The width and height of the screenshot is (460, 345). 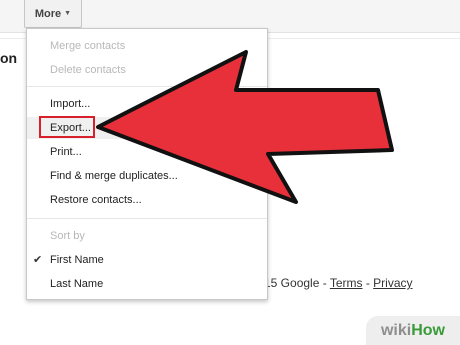 What do you see at coordinates (67, 236) in the screenshot?
I see `sort-by-header: Sort by` at bounding box center [67, 236].